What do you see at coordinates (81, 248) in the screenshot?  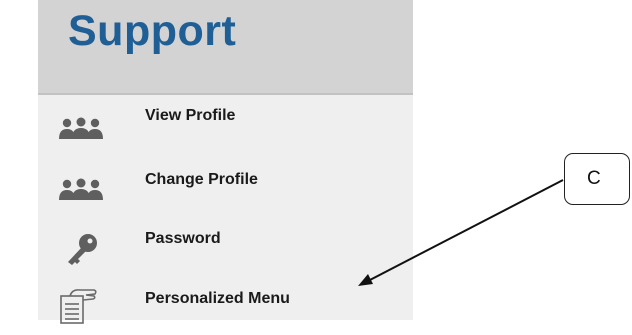 I see `key-icon` at bounding box center [81, 248].